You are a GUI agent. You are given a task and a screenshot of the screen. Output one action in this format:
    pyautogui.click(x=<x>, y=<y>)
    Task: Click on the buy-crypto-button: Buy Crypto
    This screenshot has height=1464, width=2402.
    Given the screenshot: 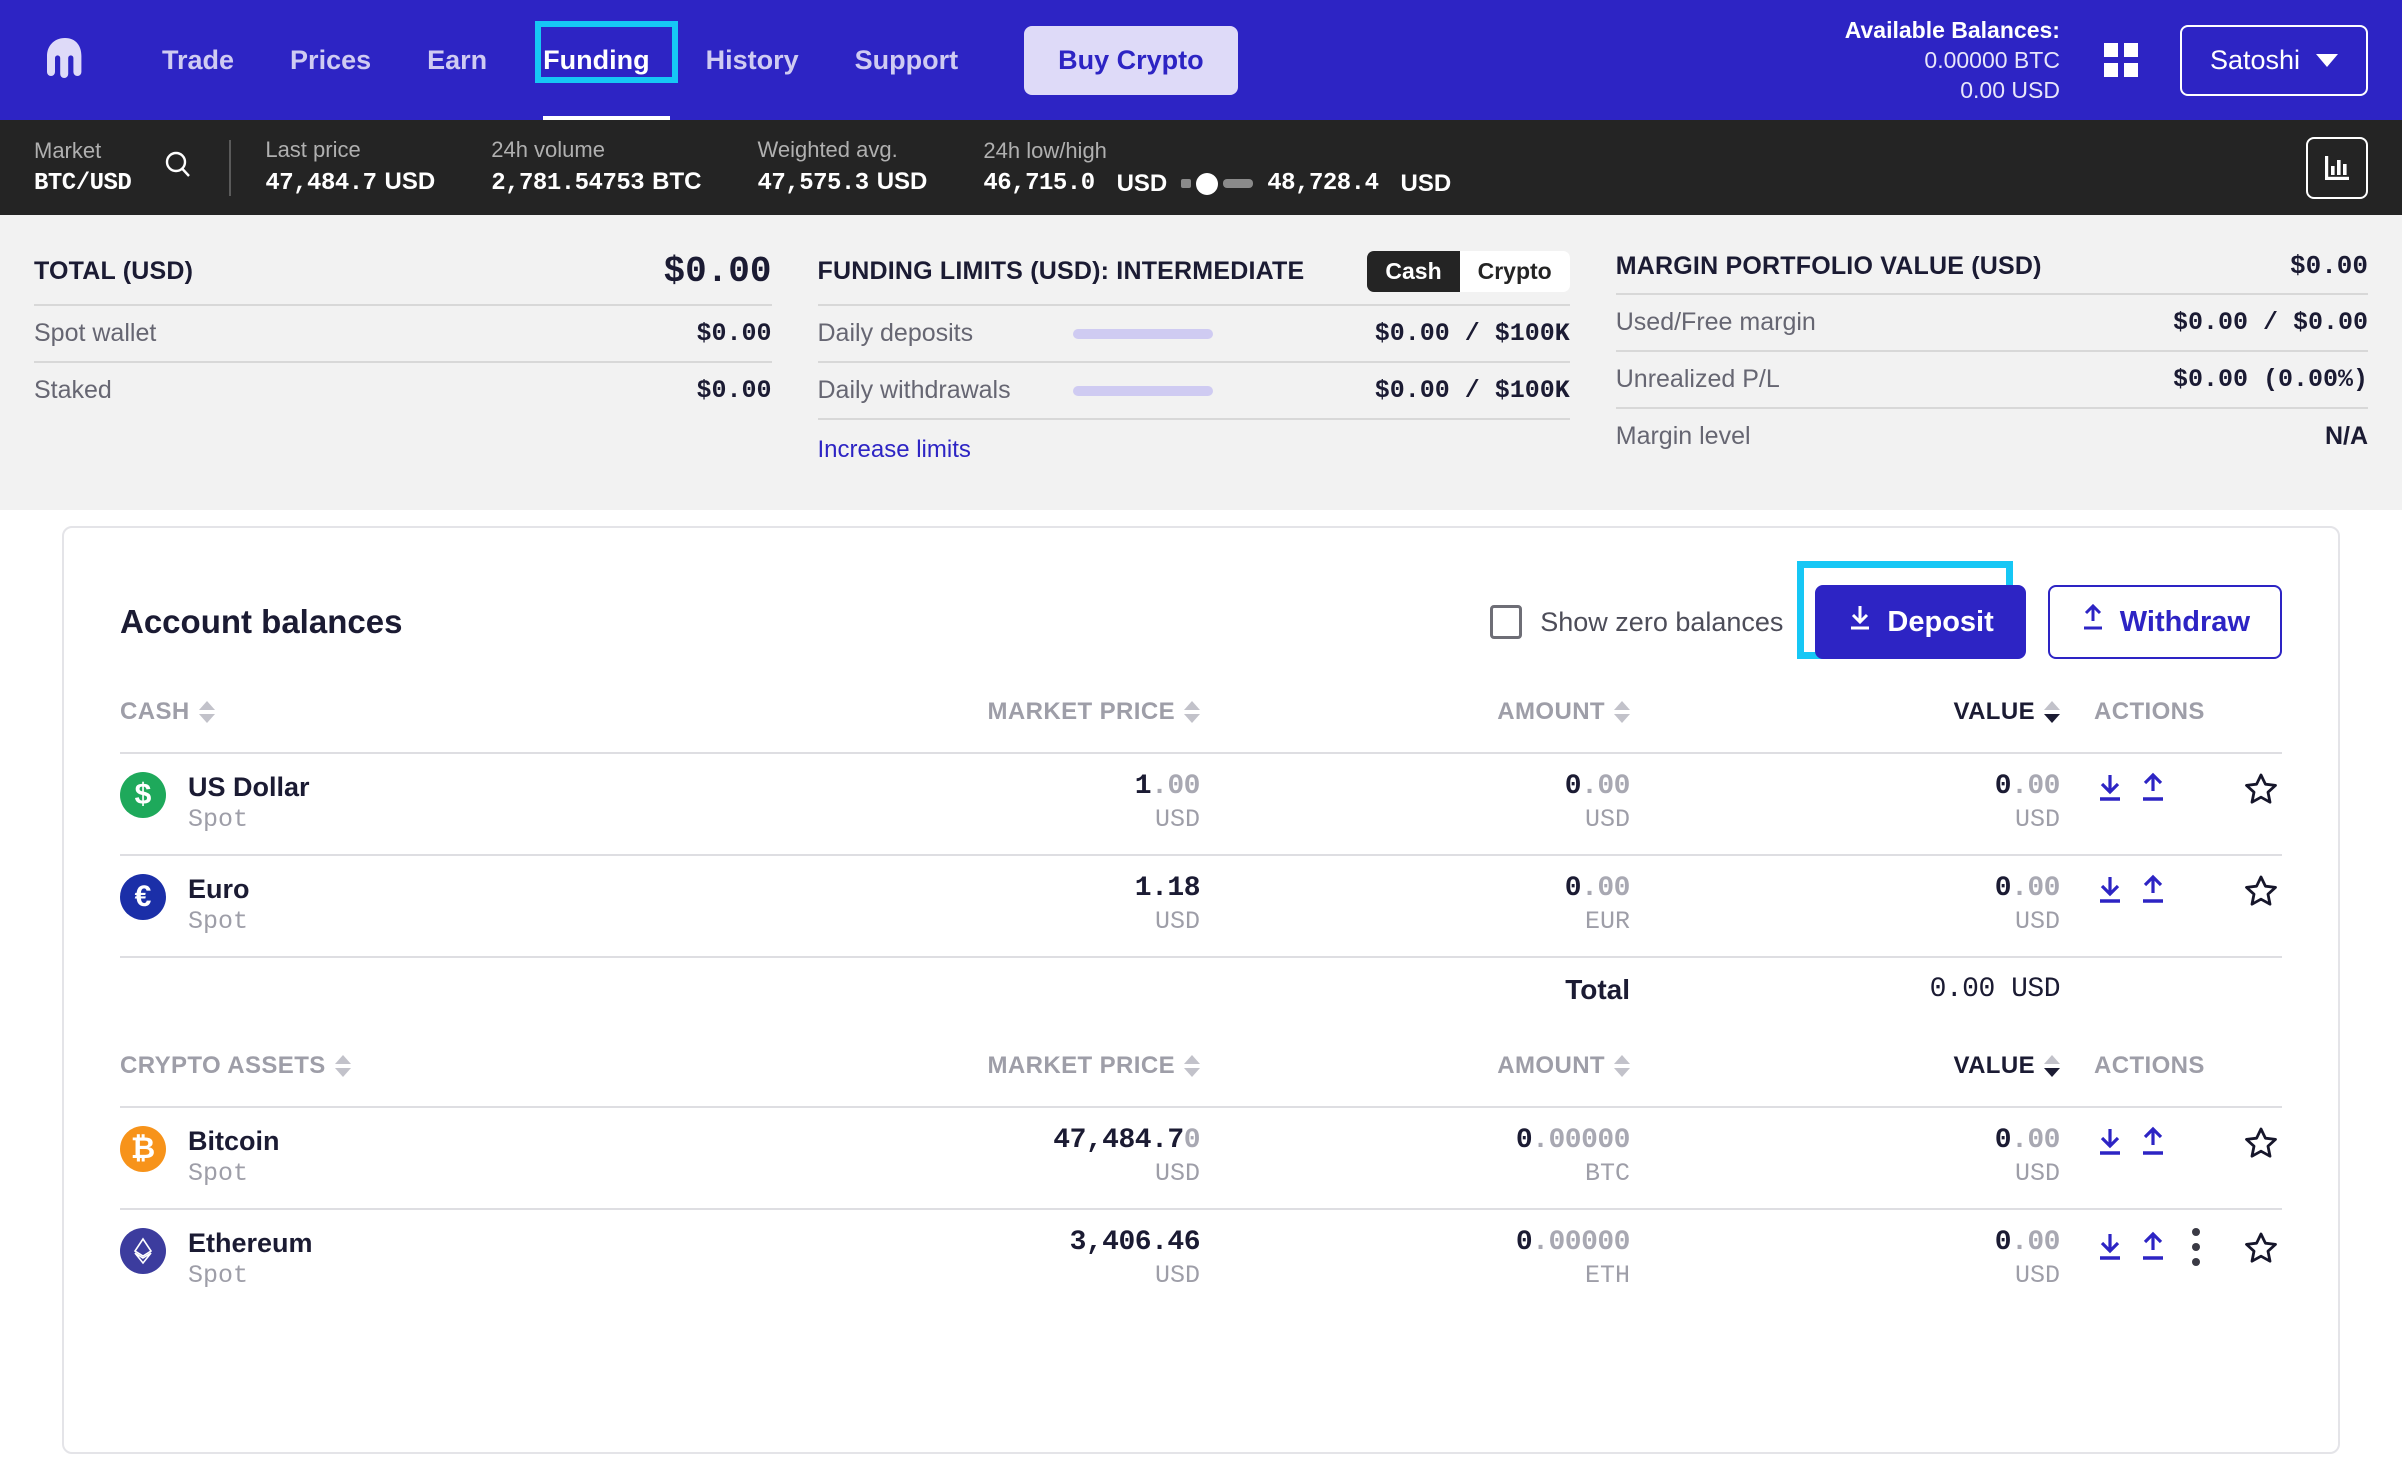 What is the action you would take?
    pyautogui.click(x=1131, y=60)
    